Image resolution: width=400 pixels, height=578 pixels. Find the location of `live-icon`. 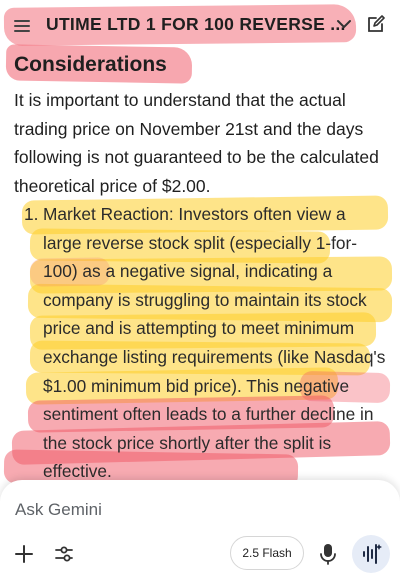

live-icon is located at coordinates (372, 554).